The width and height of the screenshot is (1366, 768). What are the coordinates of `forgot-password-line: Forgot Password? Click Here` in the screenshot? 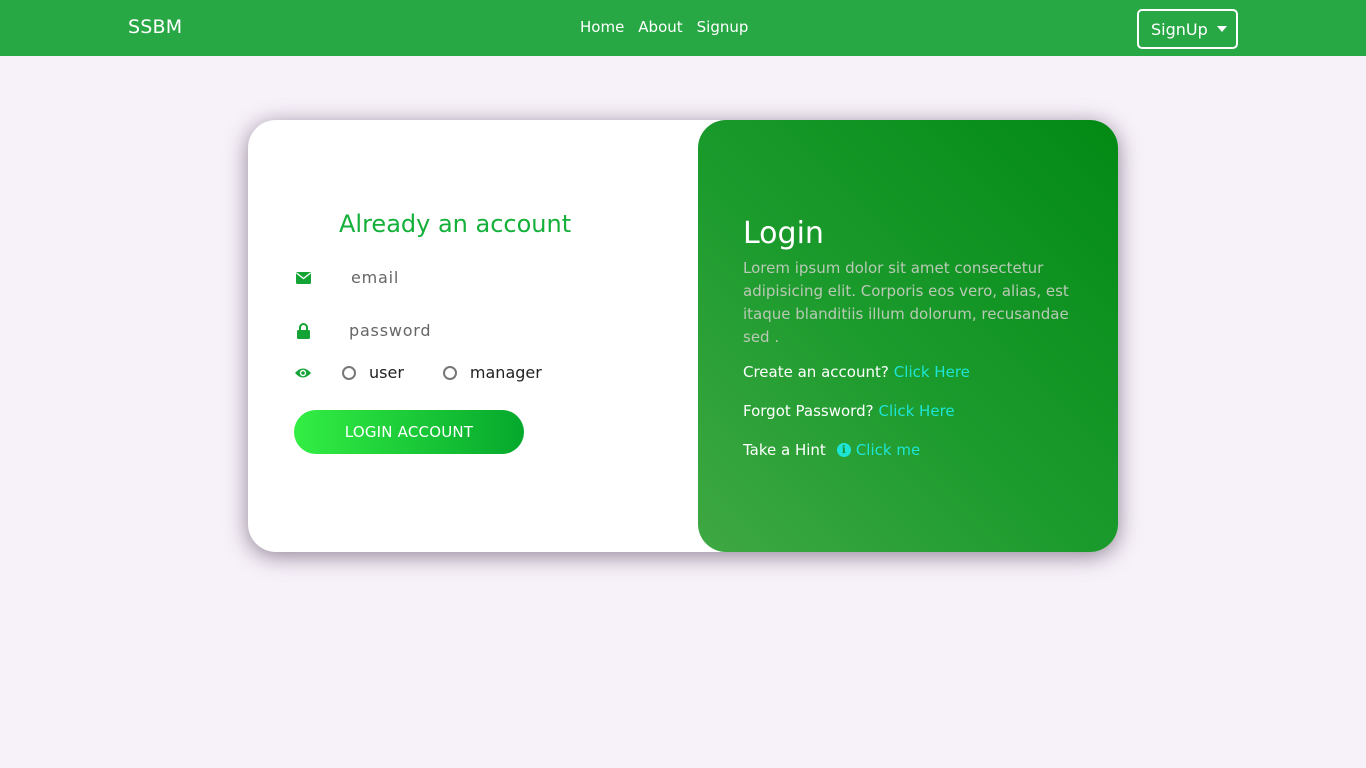 It's located at (849, 411).